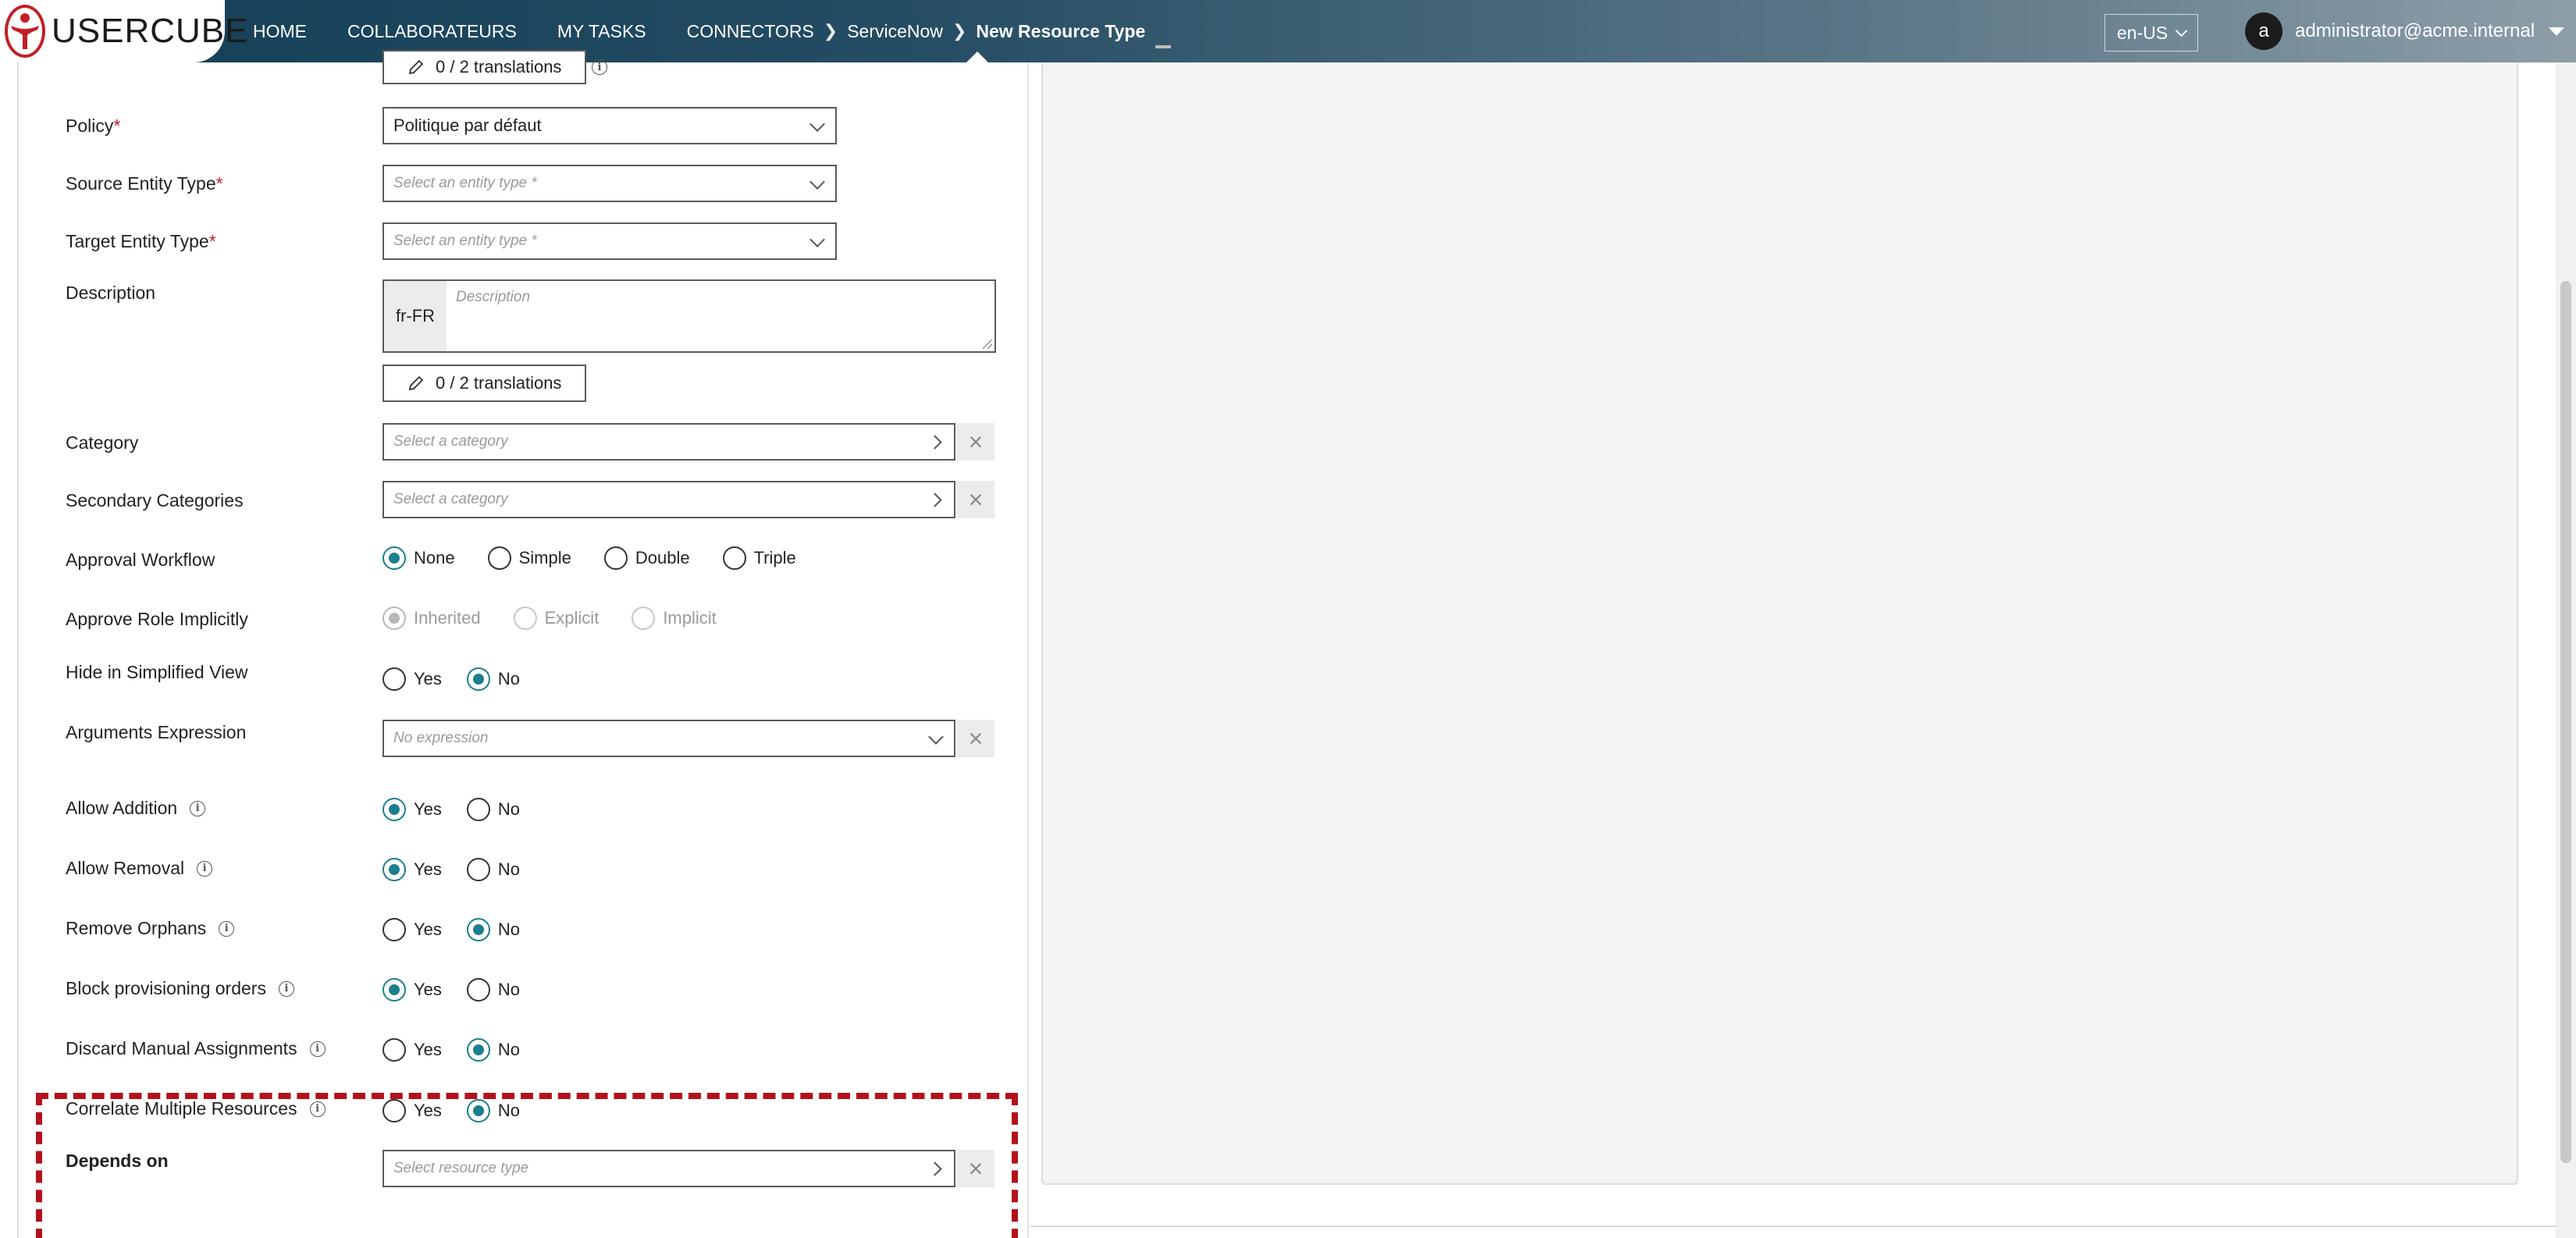 This screenshot has width=2576, height=1238. What do you see at coordinates (451, 810) in the screenshot?
I see `allow-addition-radio-group: Yes No` at bounding box center [451, 810].